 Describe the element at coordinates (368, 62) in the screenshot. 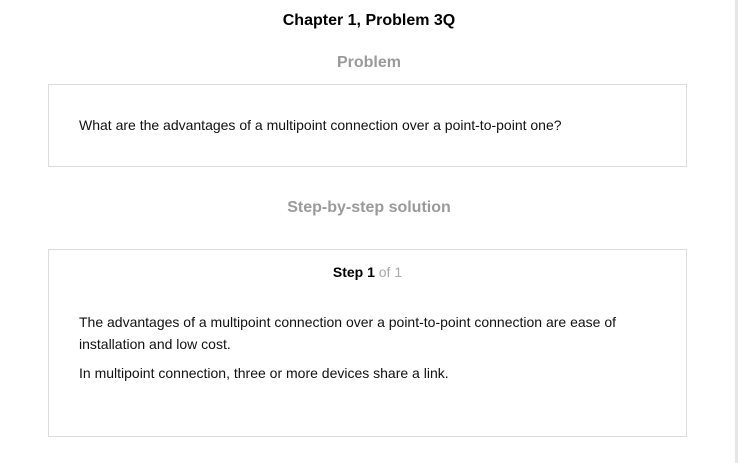

I see `problem-heading: Problem` at that location.